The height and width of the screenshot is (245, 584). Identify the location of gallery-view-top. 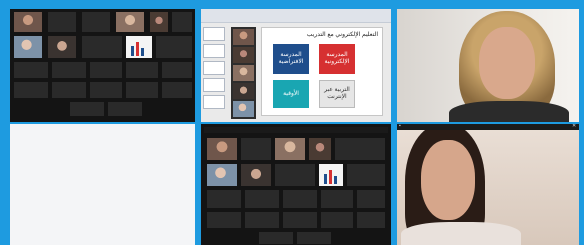
(102, 65).